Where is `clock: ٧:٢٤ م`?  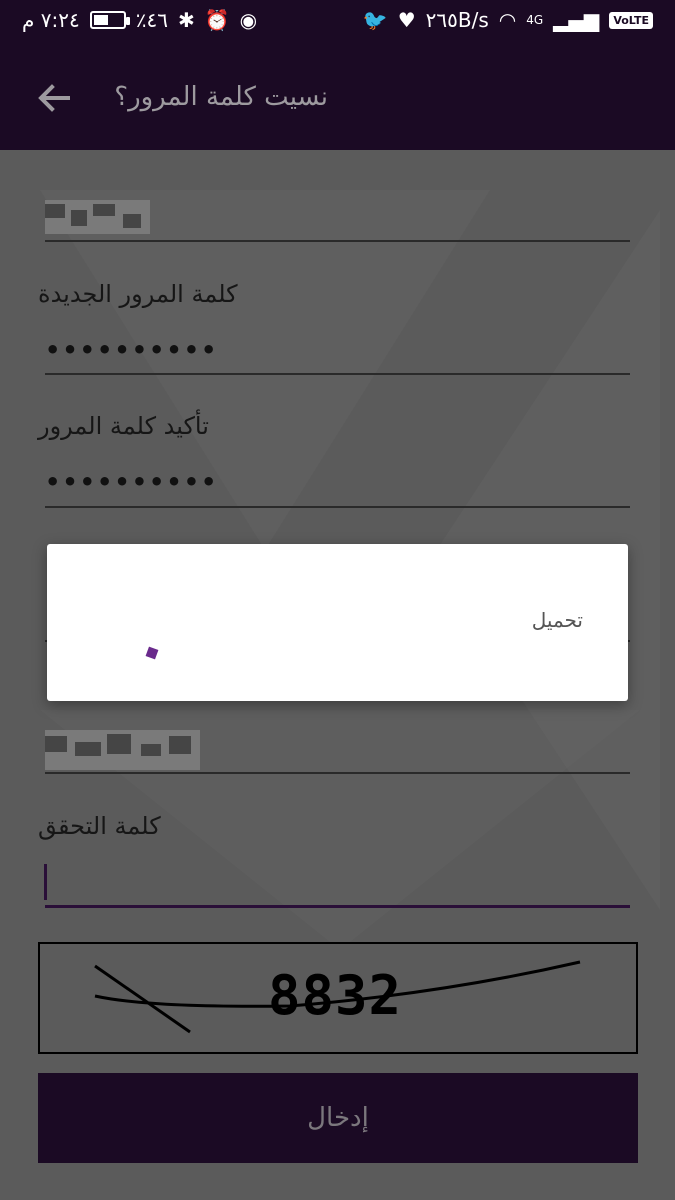
clock: ٧:٢٤ م is located at coordinates (51, 20).